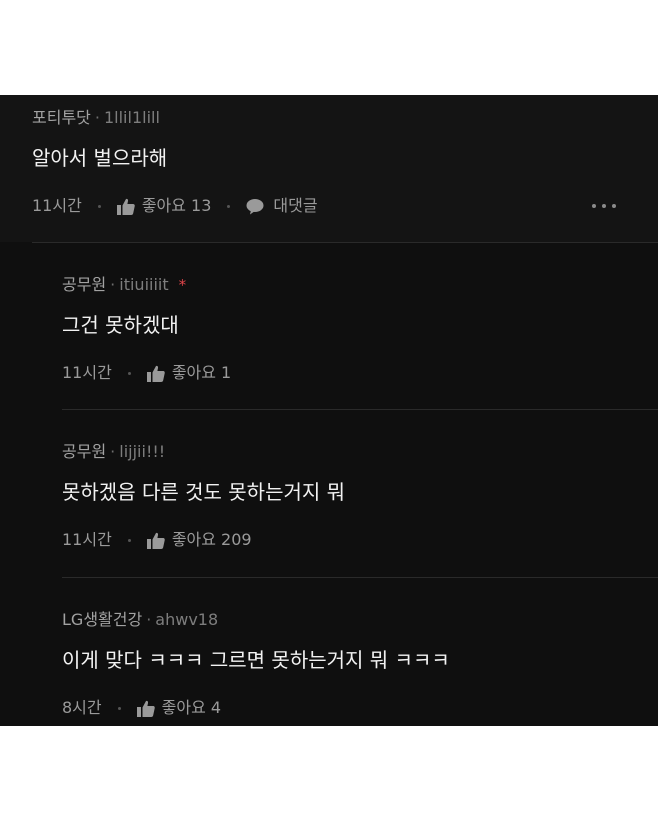 The width and height of the screenshot is (658, 821). I want to click on like-button: 좋아요 1, so click(189, 373).